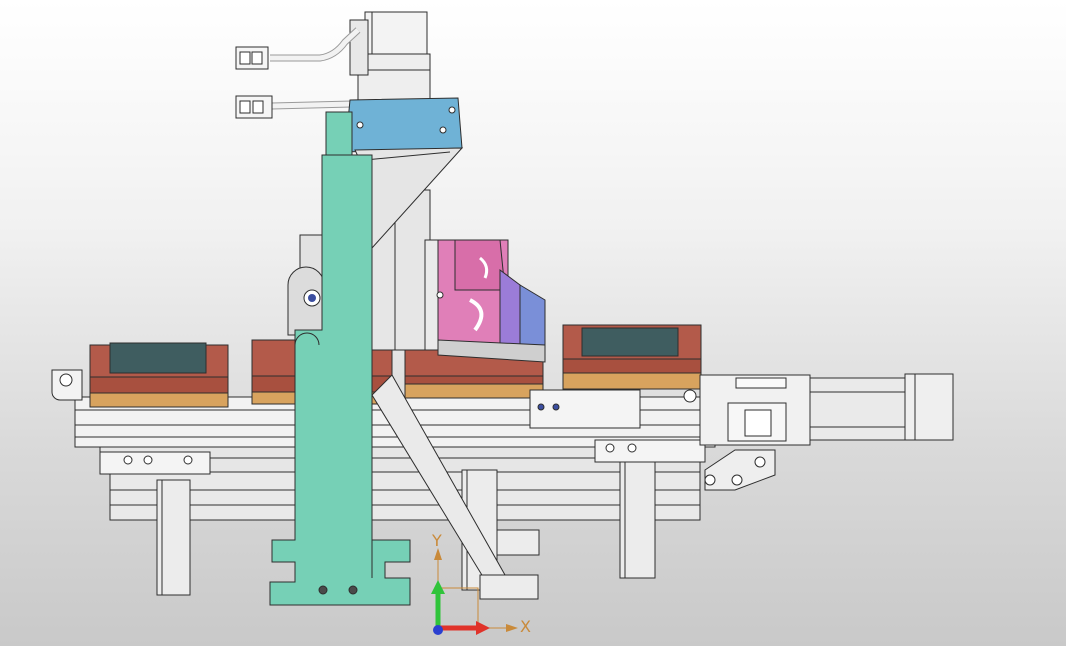 This screenshot has height=646, width=1066. What do you see at coordinates (818, 432) in the screenshot?
I see `right-servo-motor` at bounding box center [818, 432].